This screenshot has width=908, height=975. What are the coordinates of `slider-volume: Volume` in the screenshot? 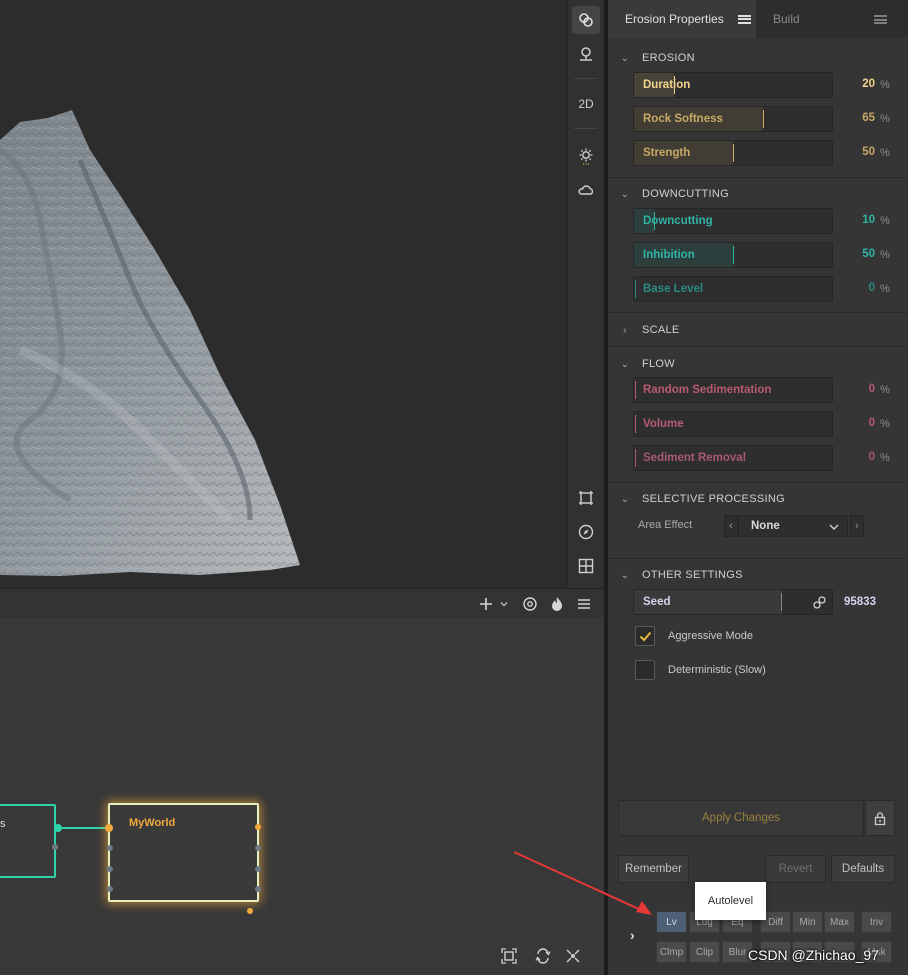 It's located at (733, 424).